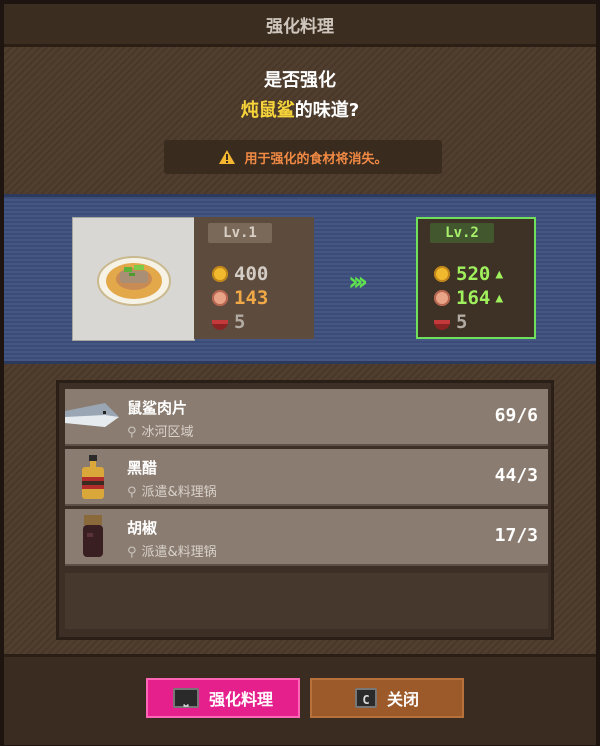 The width and height of the screenshot is (600, 746). What do you see at coordinates (92, 476) in the screenshot?
I see `black-vinegar-bottle-icon` at bounding box center [92, 476].